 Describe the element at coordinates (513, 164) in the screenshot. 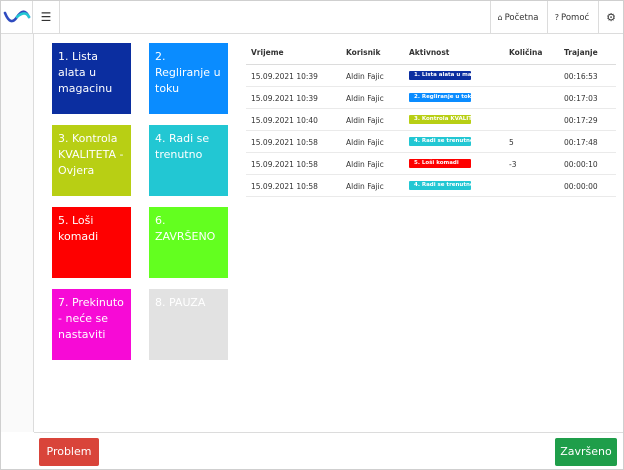

I see `cell-qty: -3` at that location.